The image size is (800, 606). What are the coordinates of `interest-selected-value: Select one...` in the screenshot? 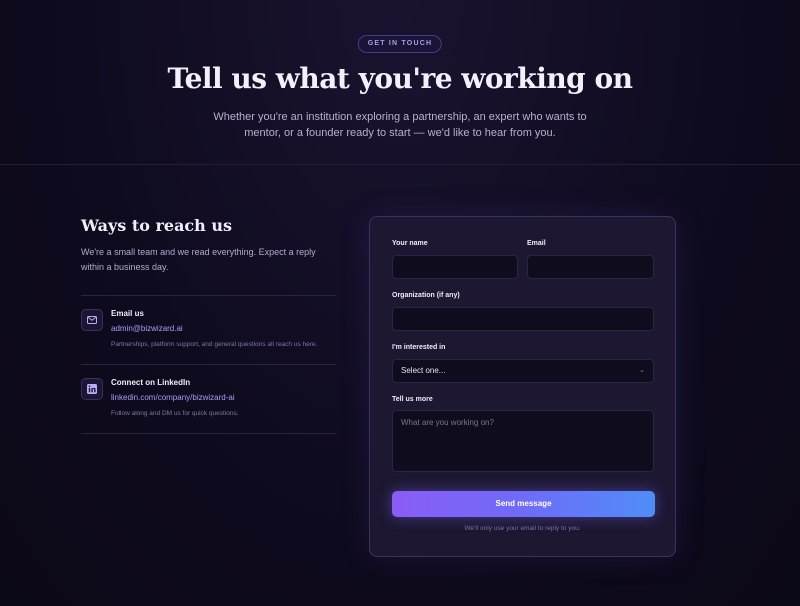 It's located at (423, 370).